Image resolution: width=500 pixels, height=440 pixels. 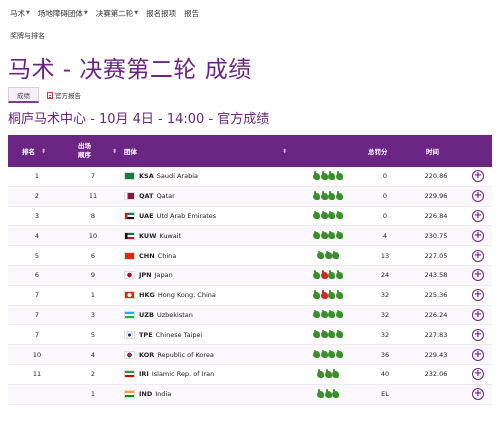 I want to click on time-cell: 220.86, so click(x=436, y=176).